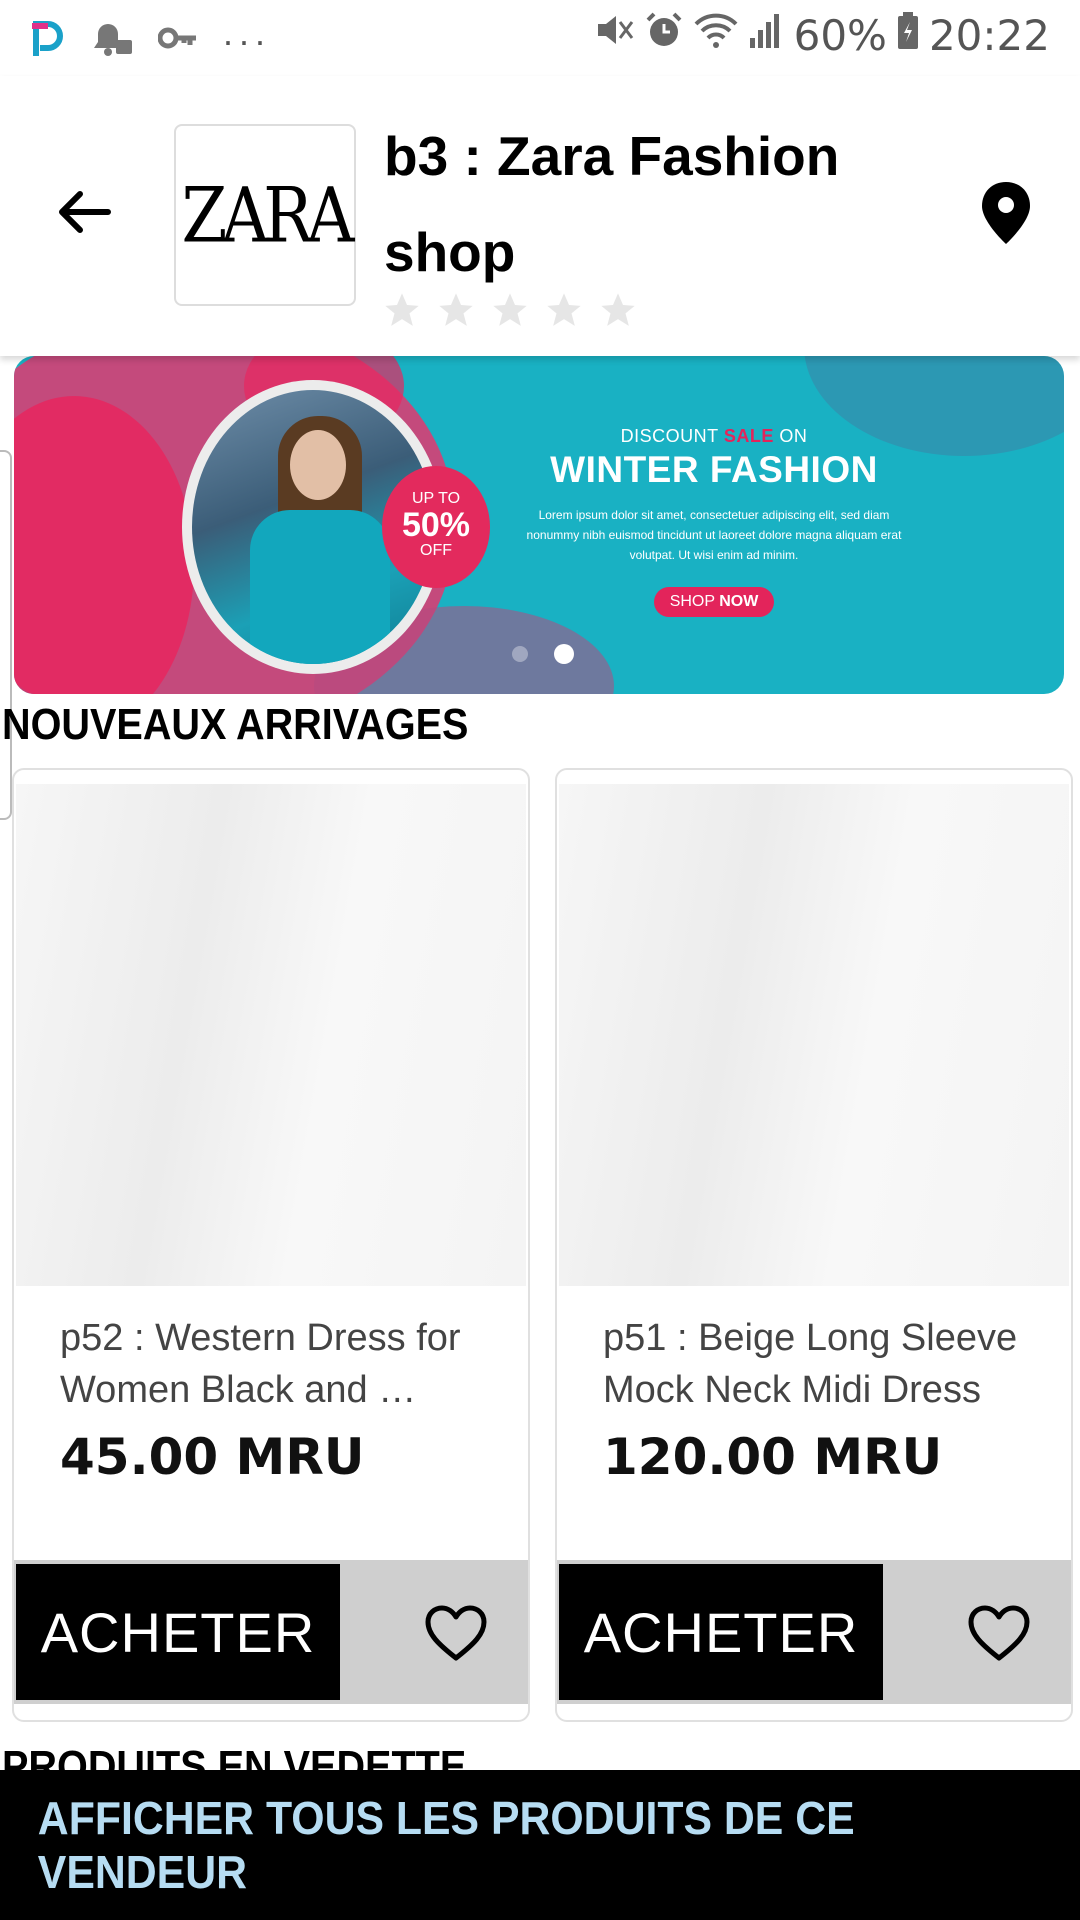 The height and width of the screenshot is (1920, 1080). I want to click on status-right-icons: 60% 20:22, so click(822, 35).